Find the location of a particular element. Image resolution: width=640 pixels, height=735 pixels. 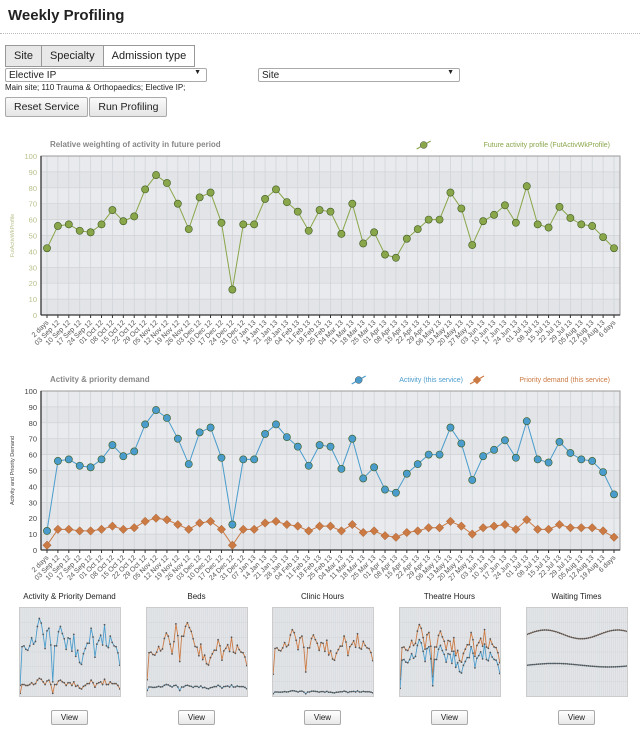

tab-site: Site is located at coordinates (24, 56).